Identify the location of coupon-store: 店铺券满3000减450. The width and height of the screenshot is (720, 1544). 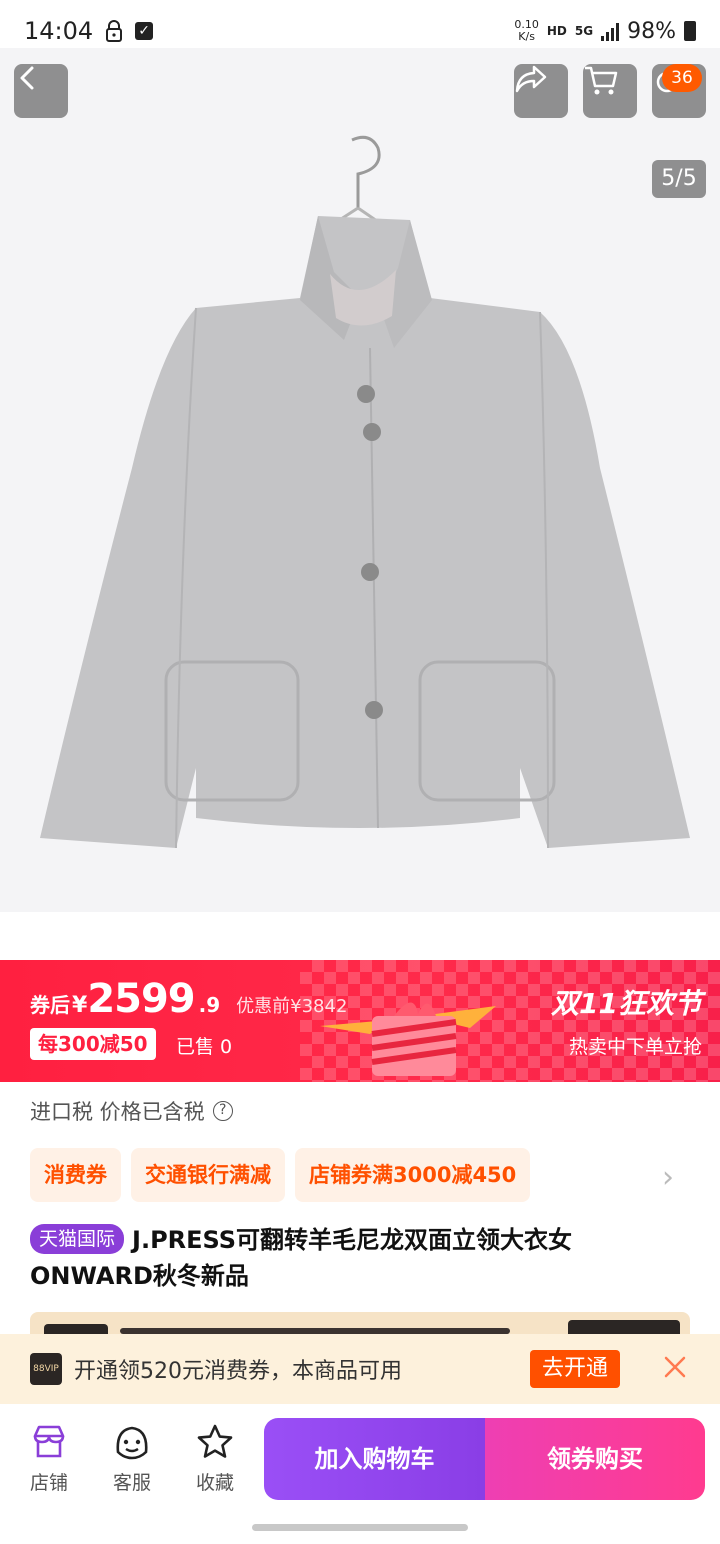
(413, 1175).